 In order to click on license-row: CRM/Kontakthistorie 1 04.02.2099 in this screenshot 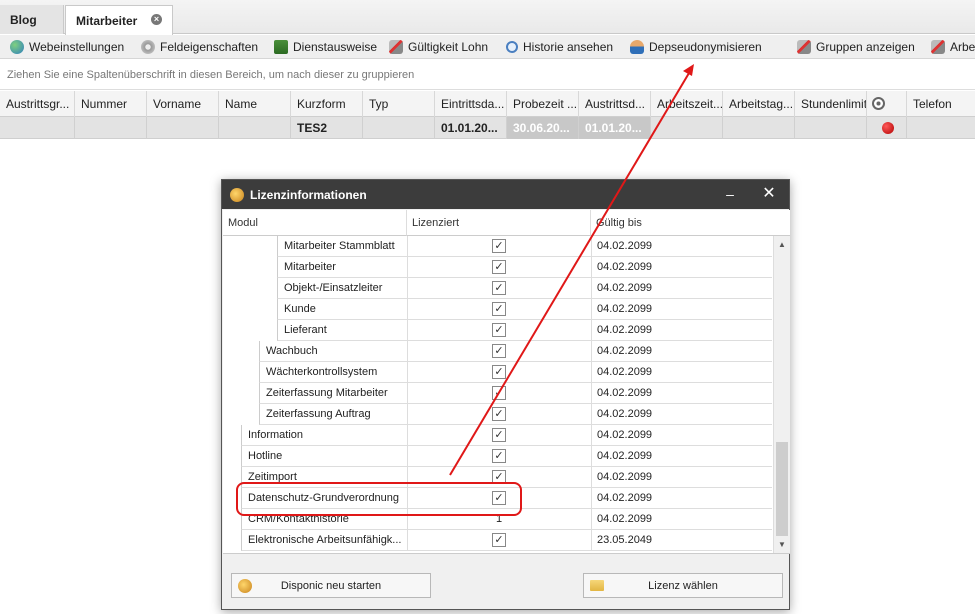, I will do `click(497, 519)`.